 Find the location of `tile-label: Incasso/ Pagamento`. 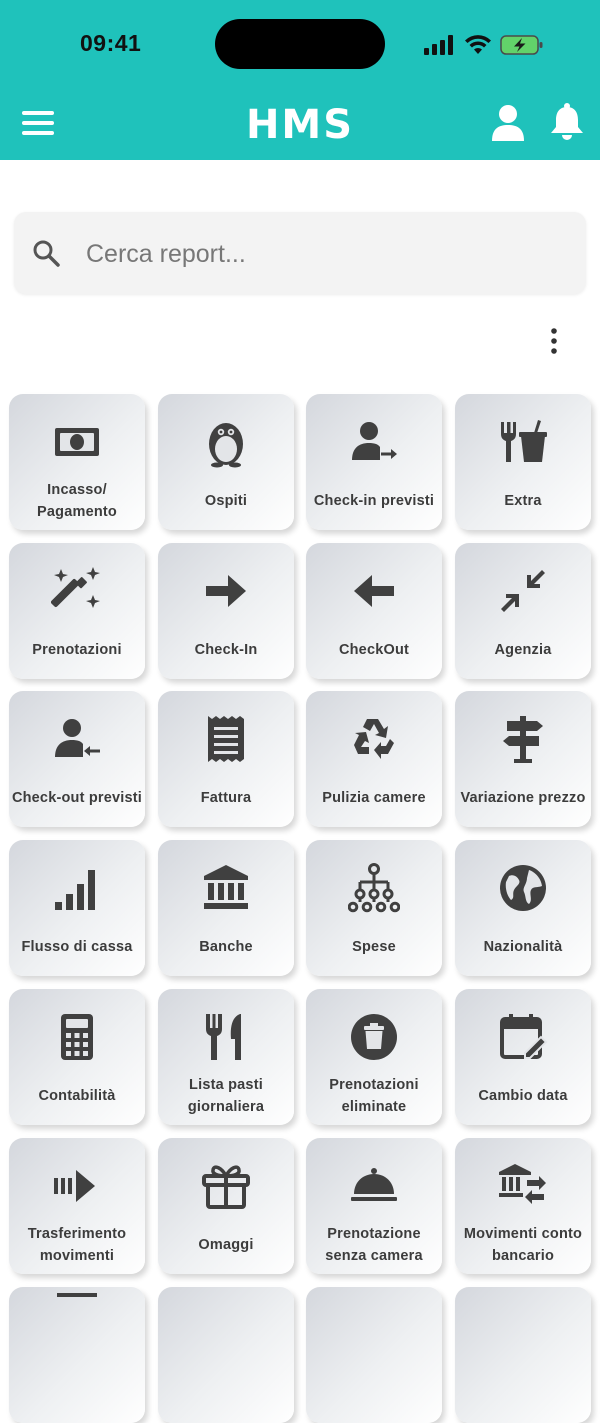

tile-label: Incasso/ Pagamento is located at coordinates (77, 501).